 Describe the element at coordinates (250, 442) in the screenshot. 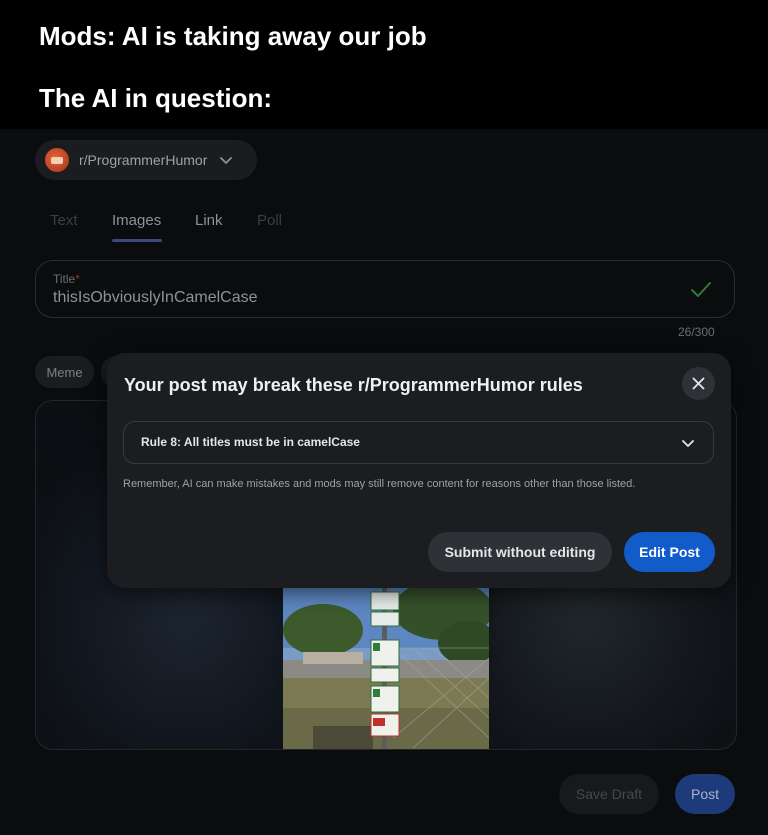

I see `rule-text: Rule 8: All titles must be in camelCase` at that location.